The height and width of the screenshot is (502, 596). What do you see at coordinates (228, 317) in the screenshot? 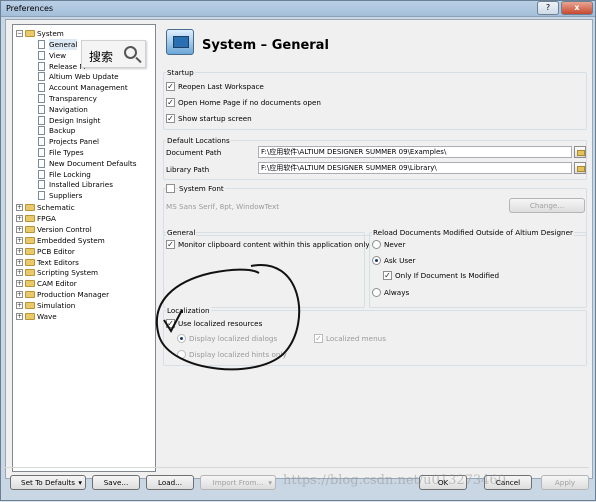
I see `hand-drawn-circle` at bounding box center [228, 317].